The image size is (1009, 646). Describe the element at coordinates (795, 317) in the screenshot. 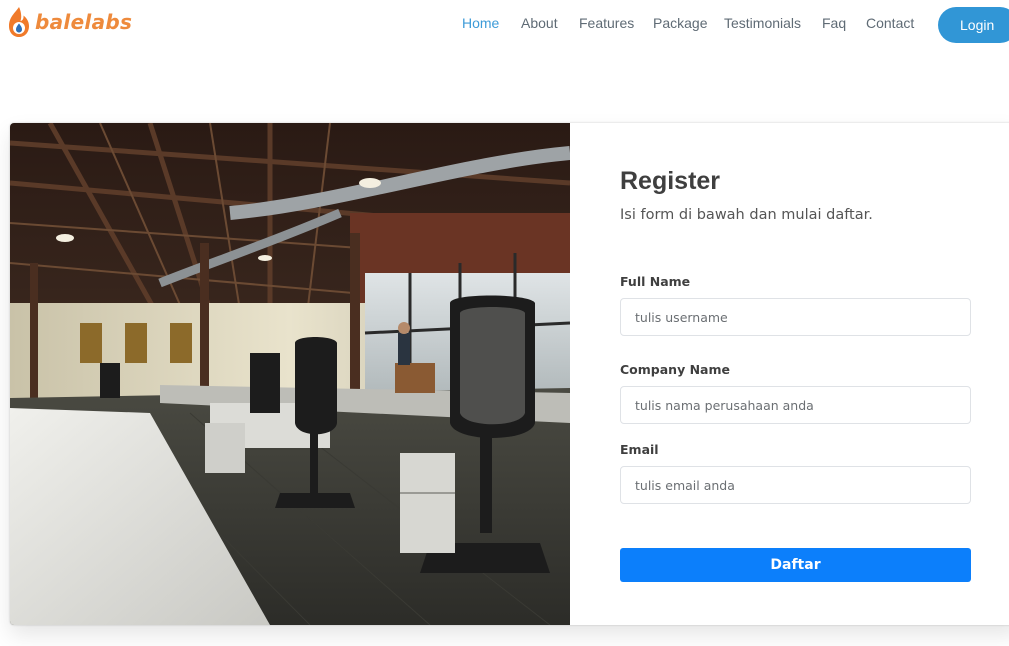

I see `full-name-input` at that location.